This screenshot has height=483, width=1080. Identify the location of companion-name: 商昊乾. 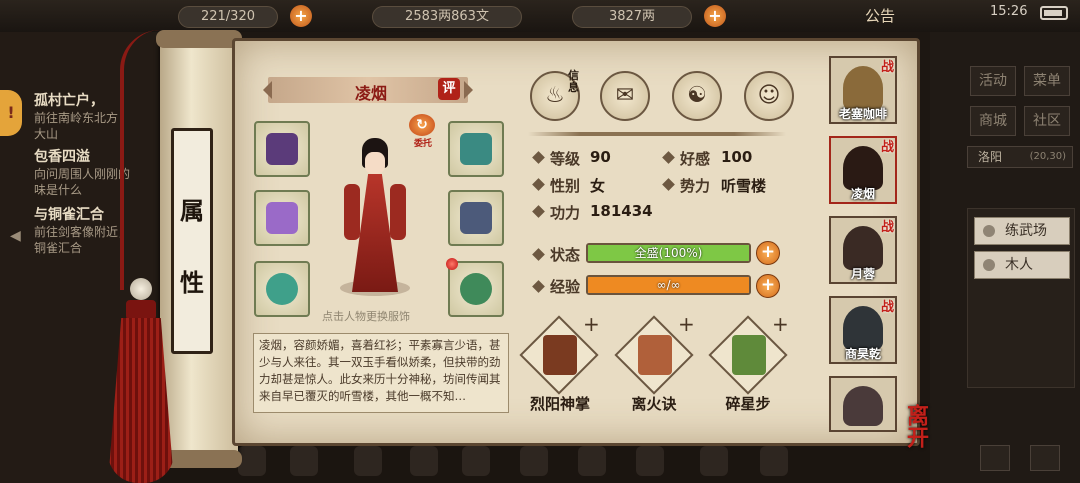
(862, 354).